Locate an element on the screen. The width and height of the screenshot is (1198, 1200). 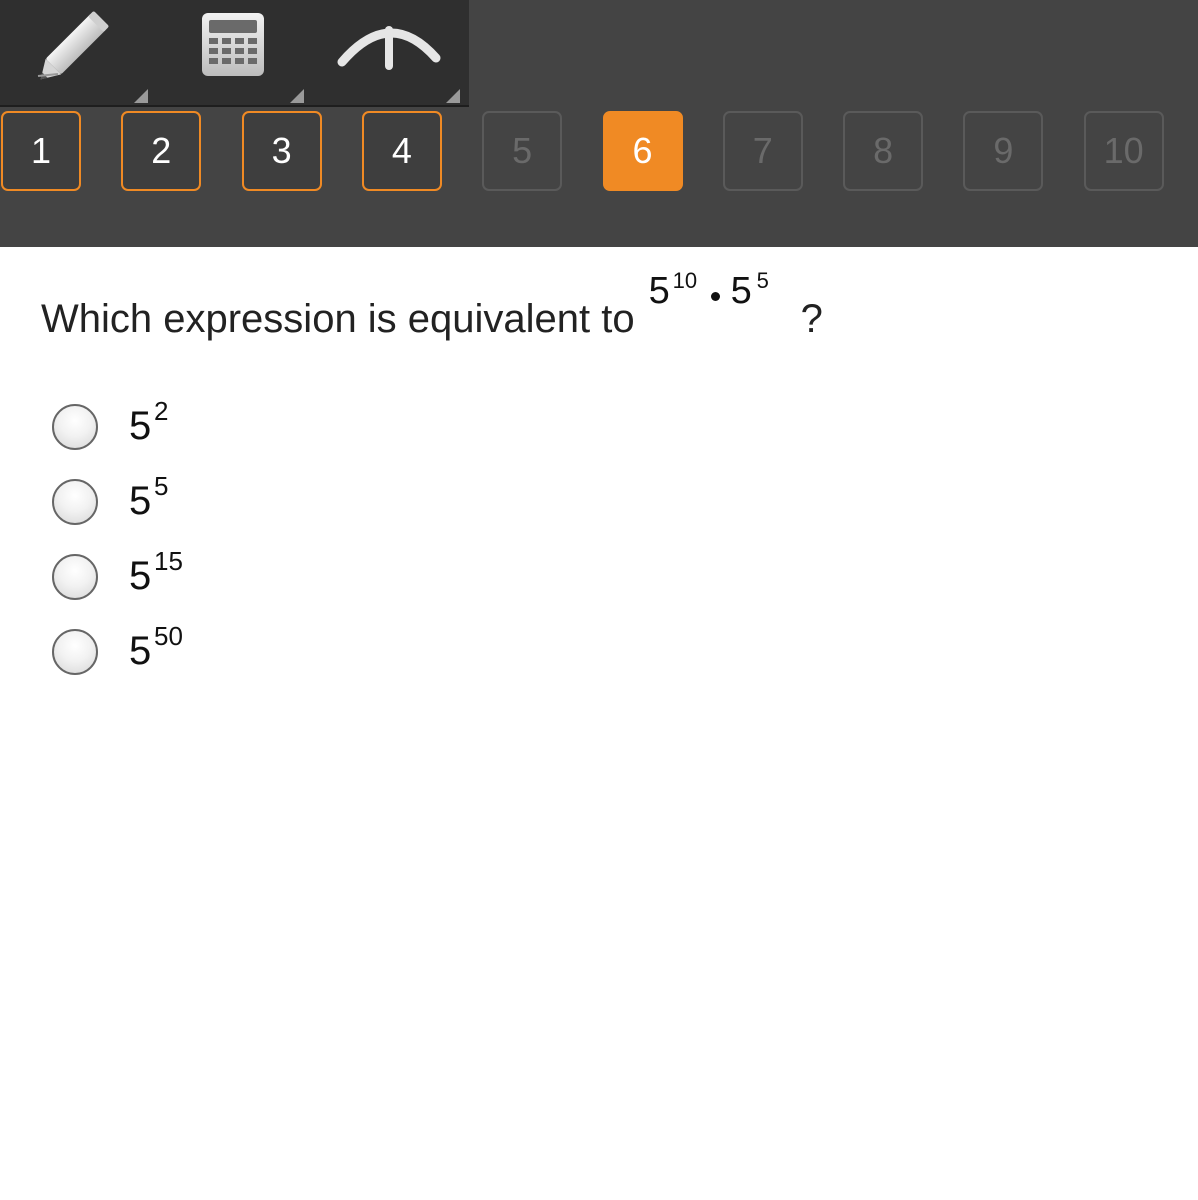
term2-exponent: 5 is located at coordinates (762, 280).